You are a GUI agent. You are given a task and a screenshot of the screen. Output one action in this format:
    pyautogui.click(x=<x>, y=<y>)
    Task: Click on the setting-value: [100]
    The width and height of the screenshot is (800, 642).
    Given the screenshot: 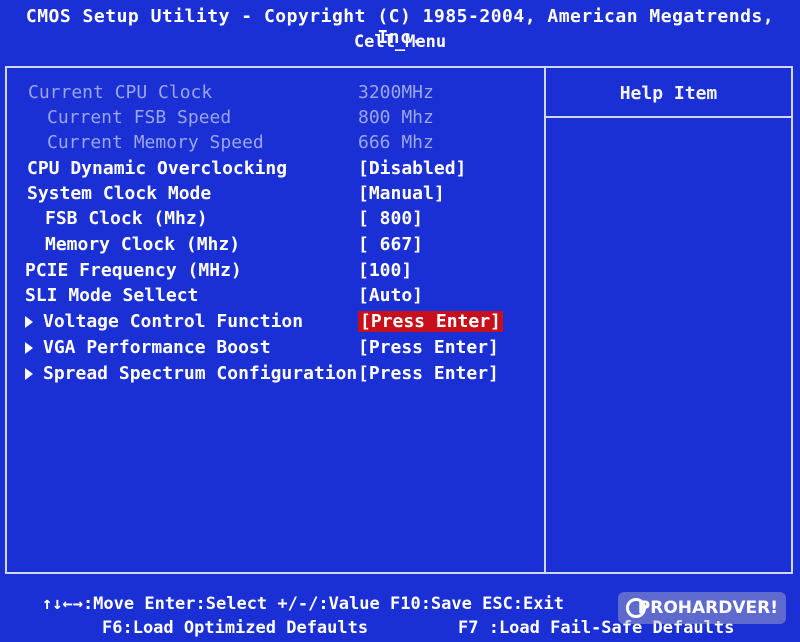 What is the action you would take?
    pyautogui.click(x=385, y=270)
    